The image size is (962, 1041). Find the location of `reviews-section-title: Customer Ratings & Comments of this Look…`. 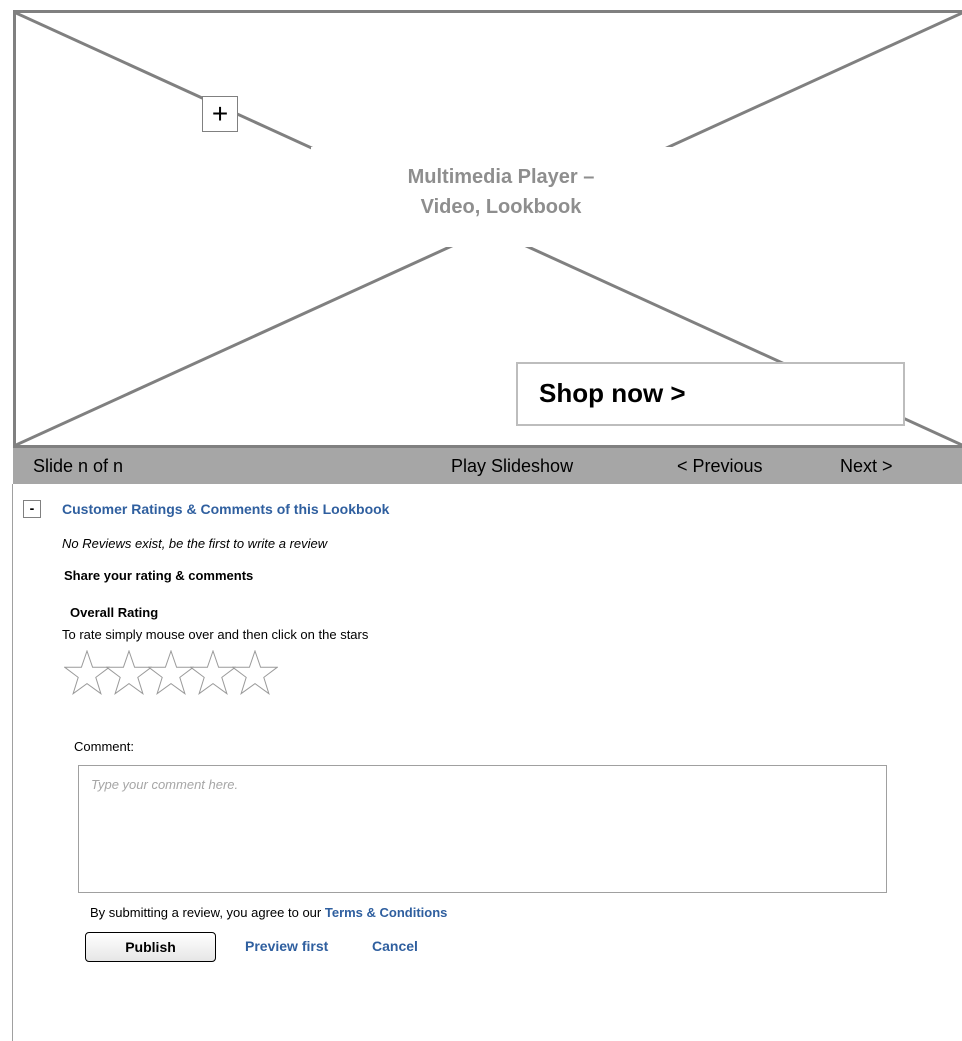

reviews-section-title: Customer Ratings & Comments of this Look… is located at coordinates (225, 509).